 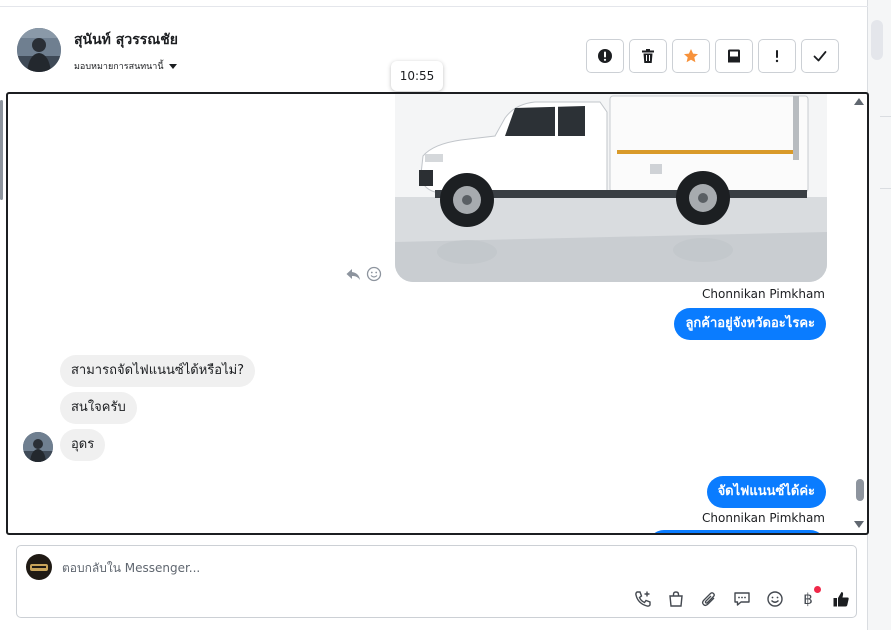 I want to click on scroll-down-arrow, so click(x=859, y=524).